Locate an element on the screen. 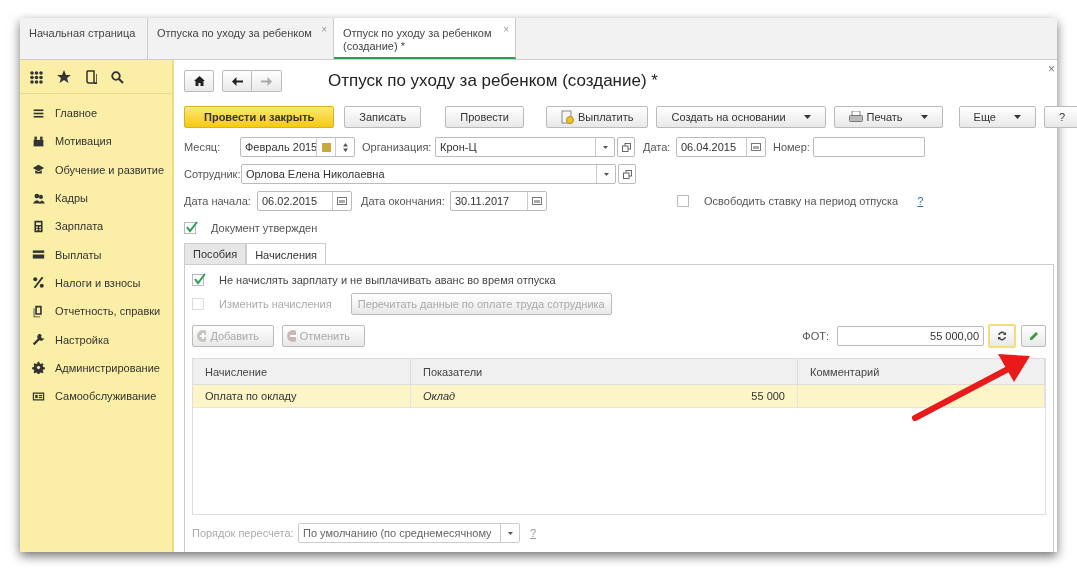 This screenshot has width=1077, height=572. field-label: Дата окончания: is located at coordinates (403, 201).